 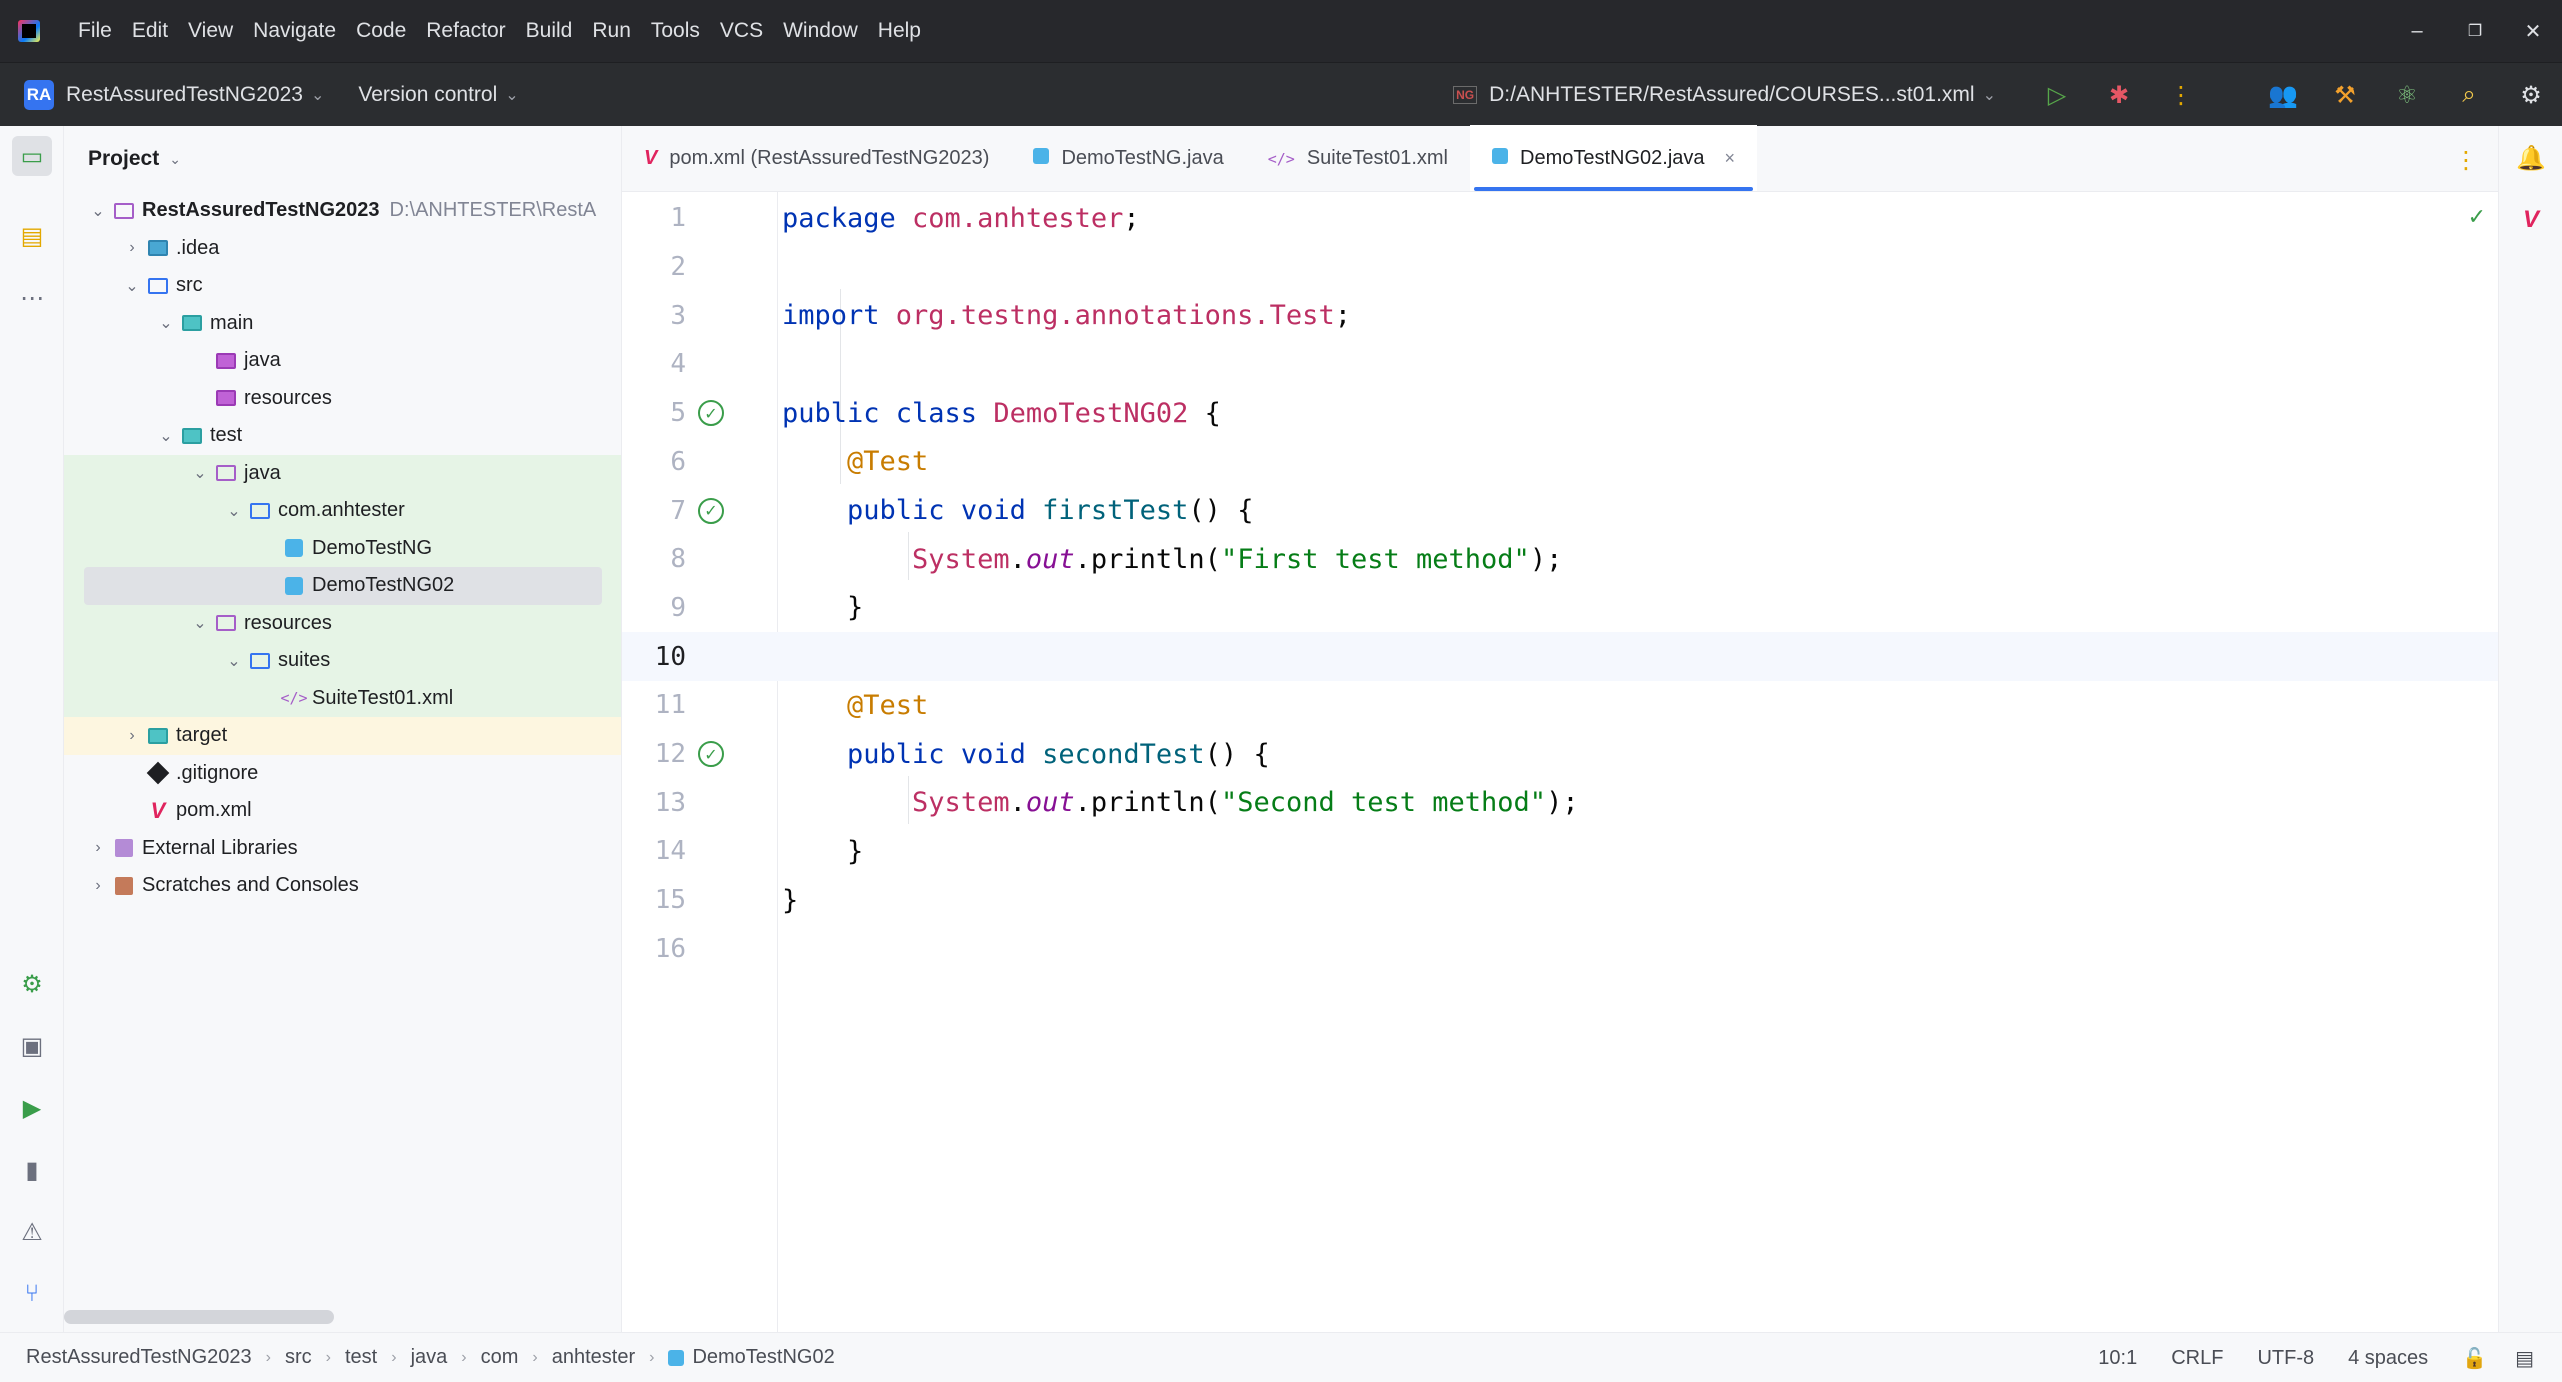 I want to click on run-icon: ▶, so click(x=32, y=1108).